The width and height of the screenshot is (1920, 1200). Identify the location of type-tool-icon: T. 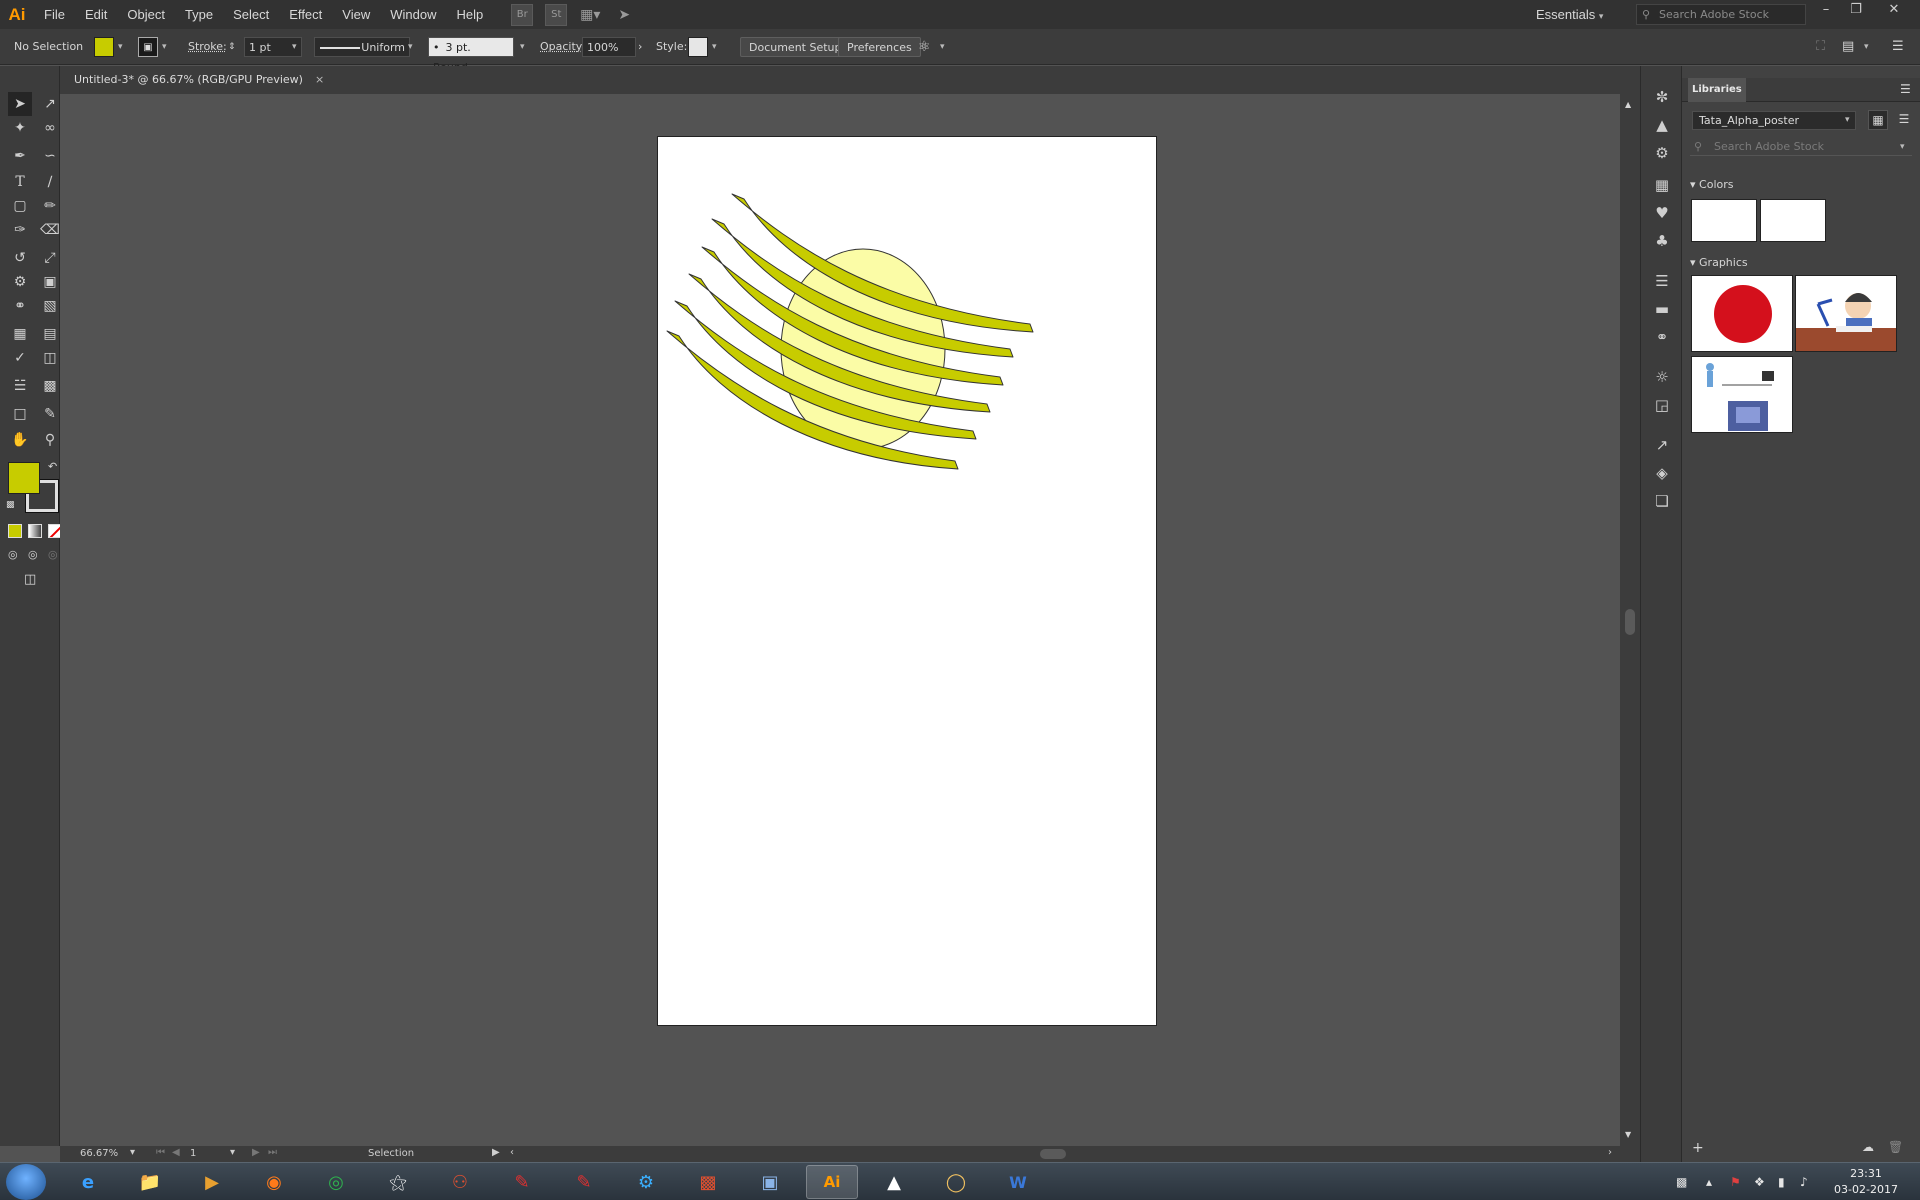
(20, 182).